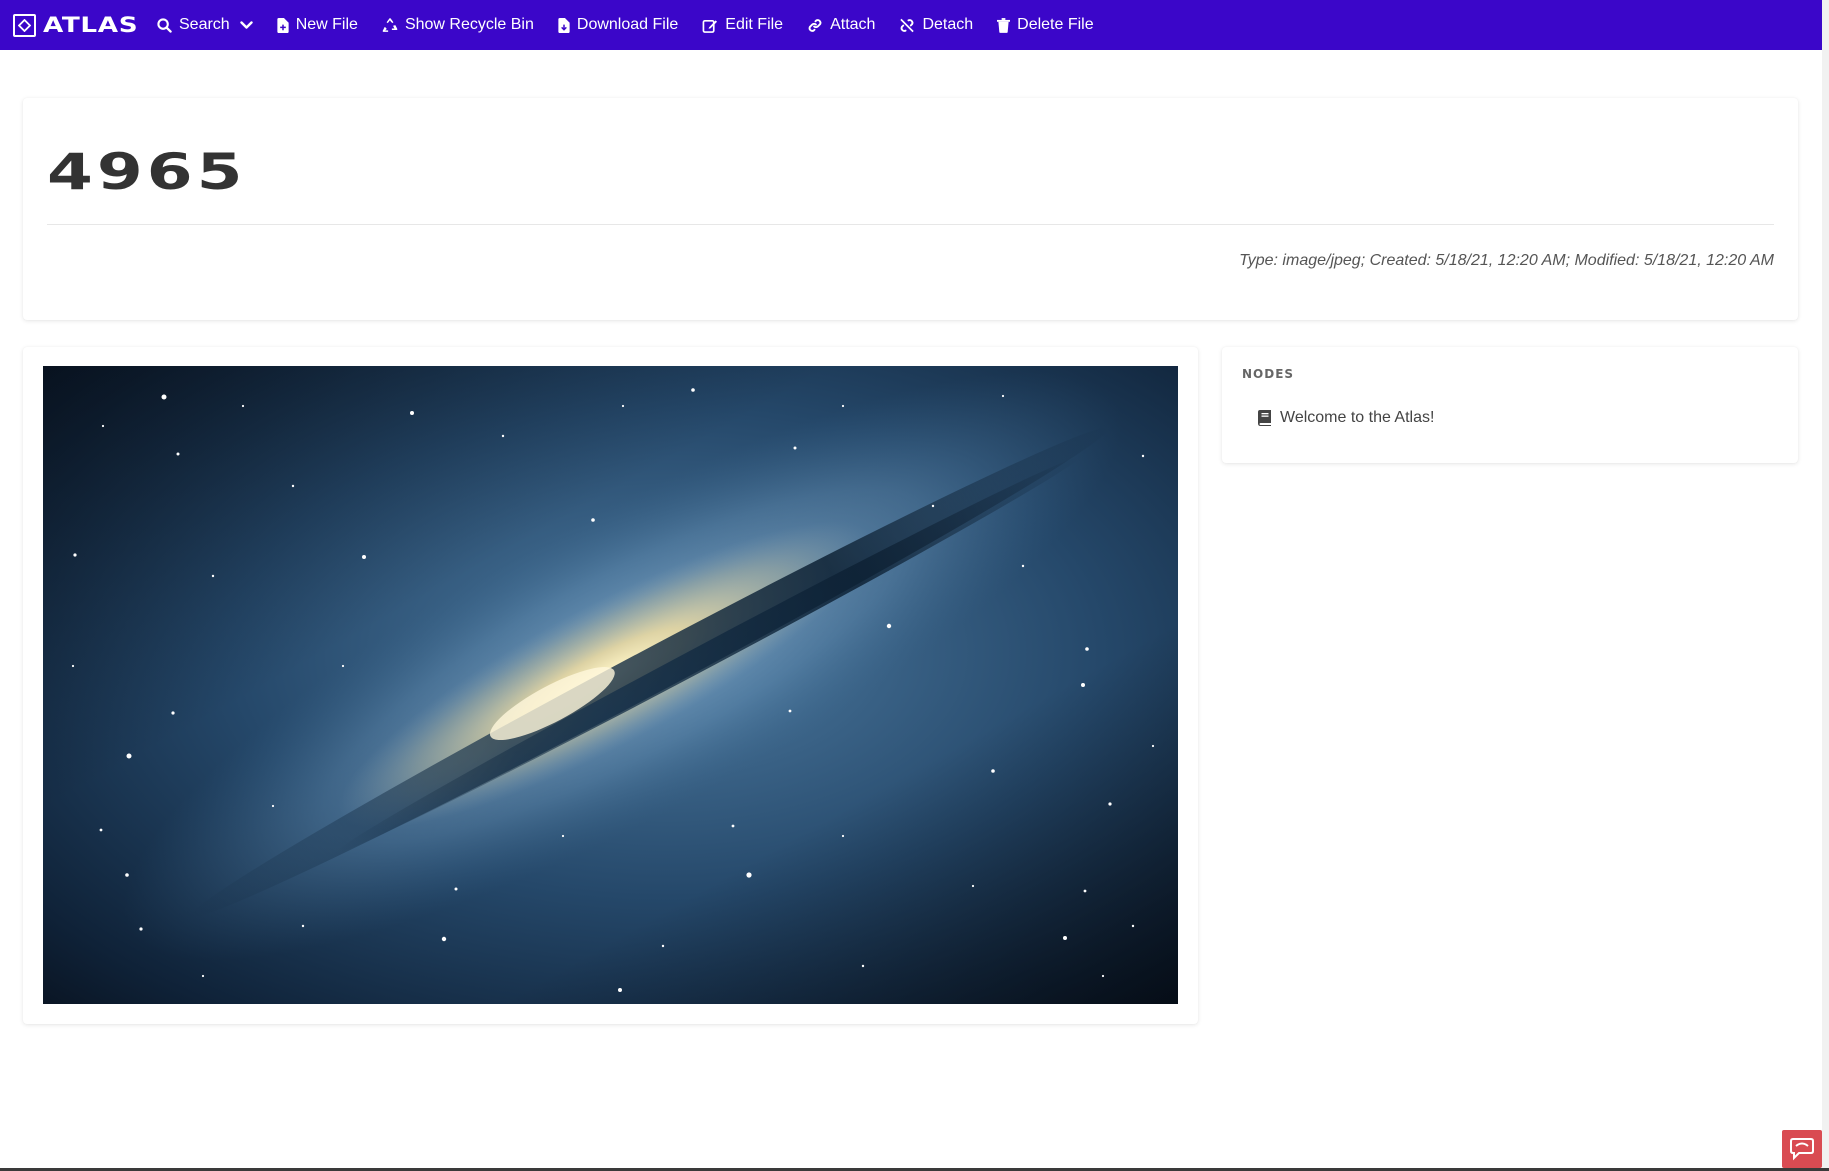 This screenshot has width=1829, height=1171. What do you see at coordinates (326, 24) in the screenshot?
I see `new-file-label: New File` at bounding box center [326, 24].